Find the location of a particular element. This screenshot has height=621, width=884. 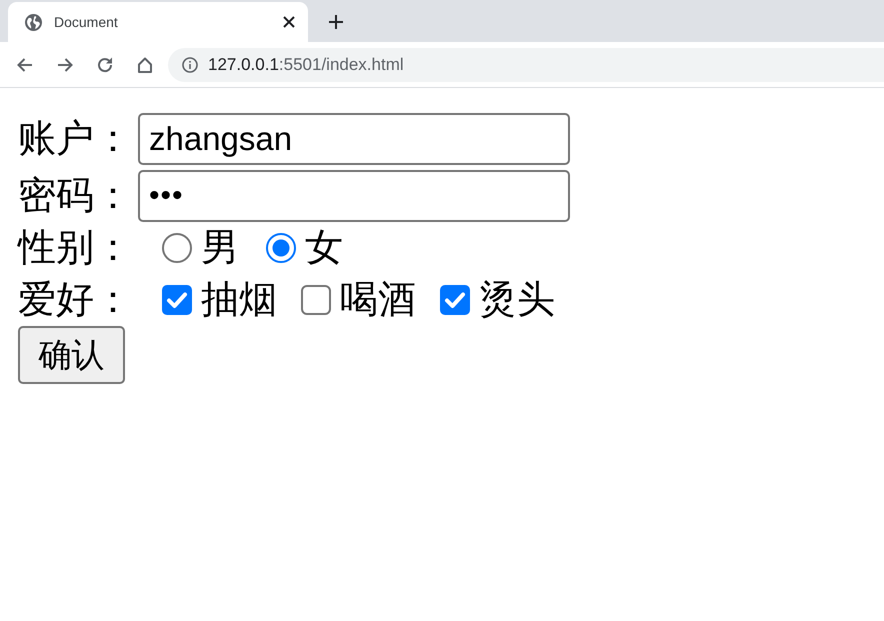

left-arrow-icon is located at coordinates (25, 65).